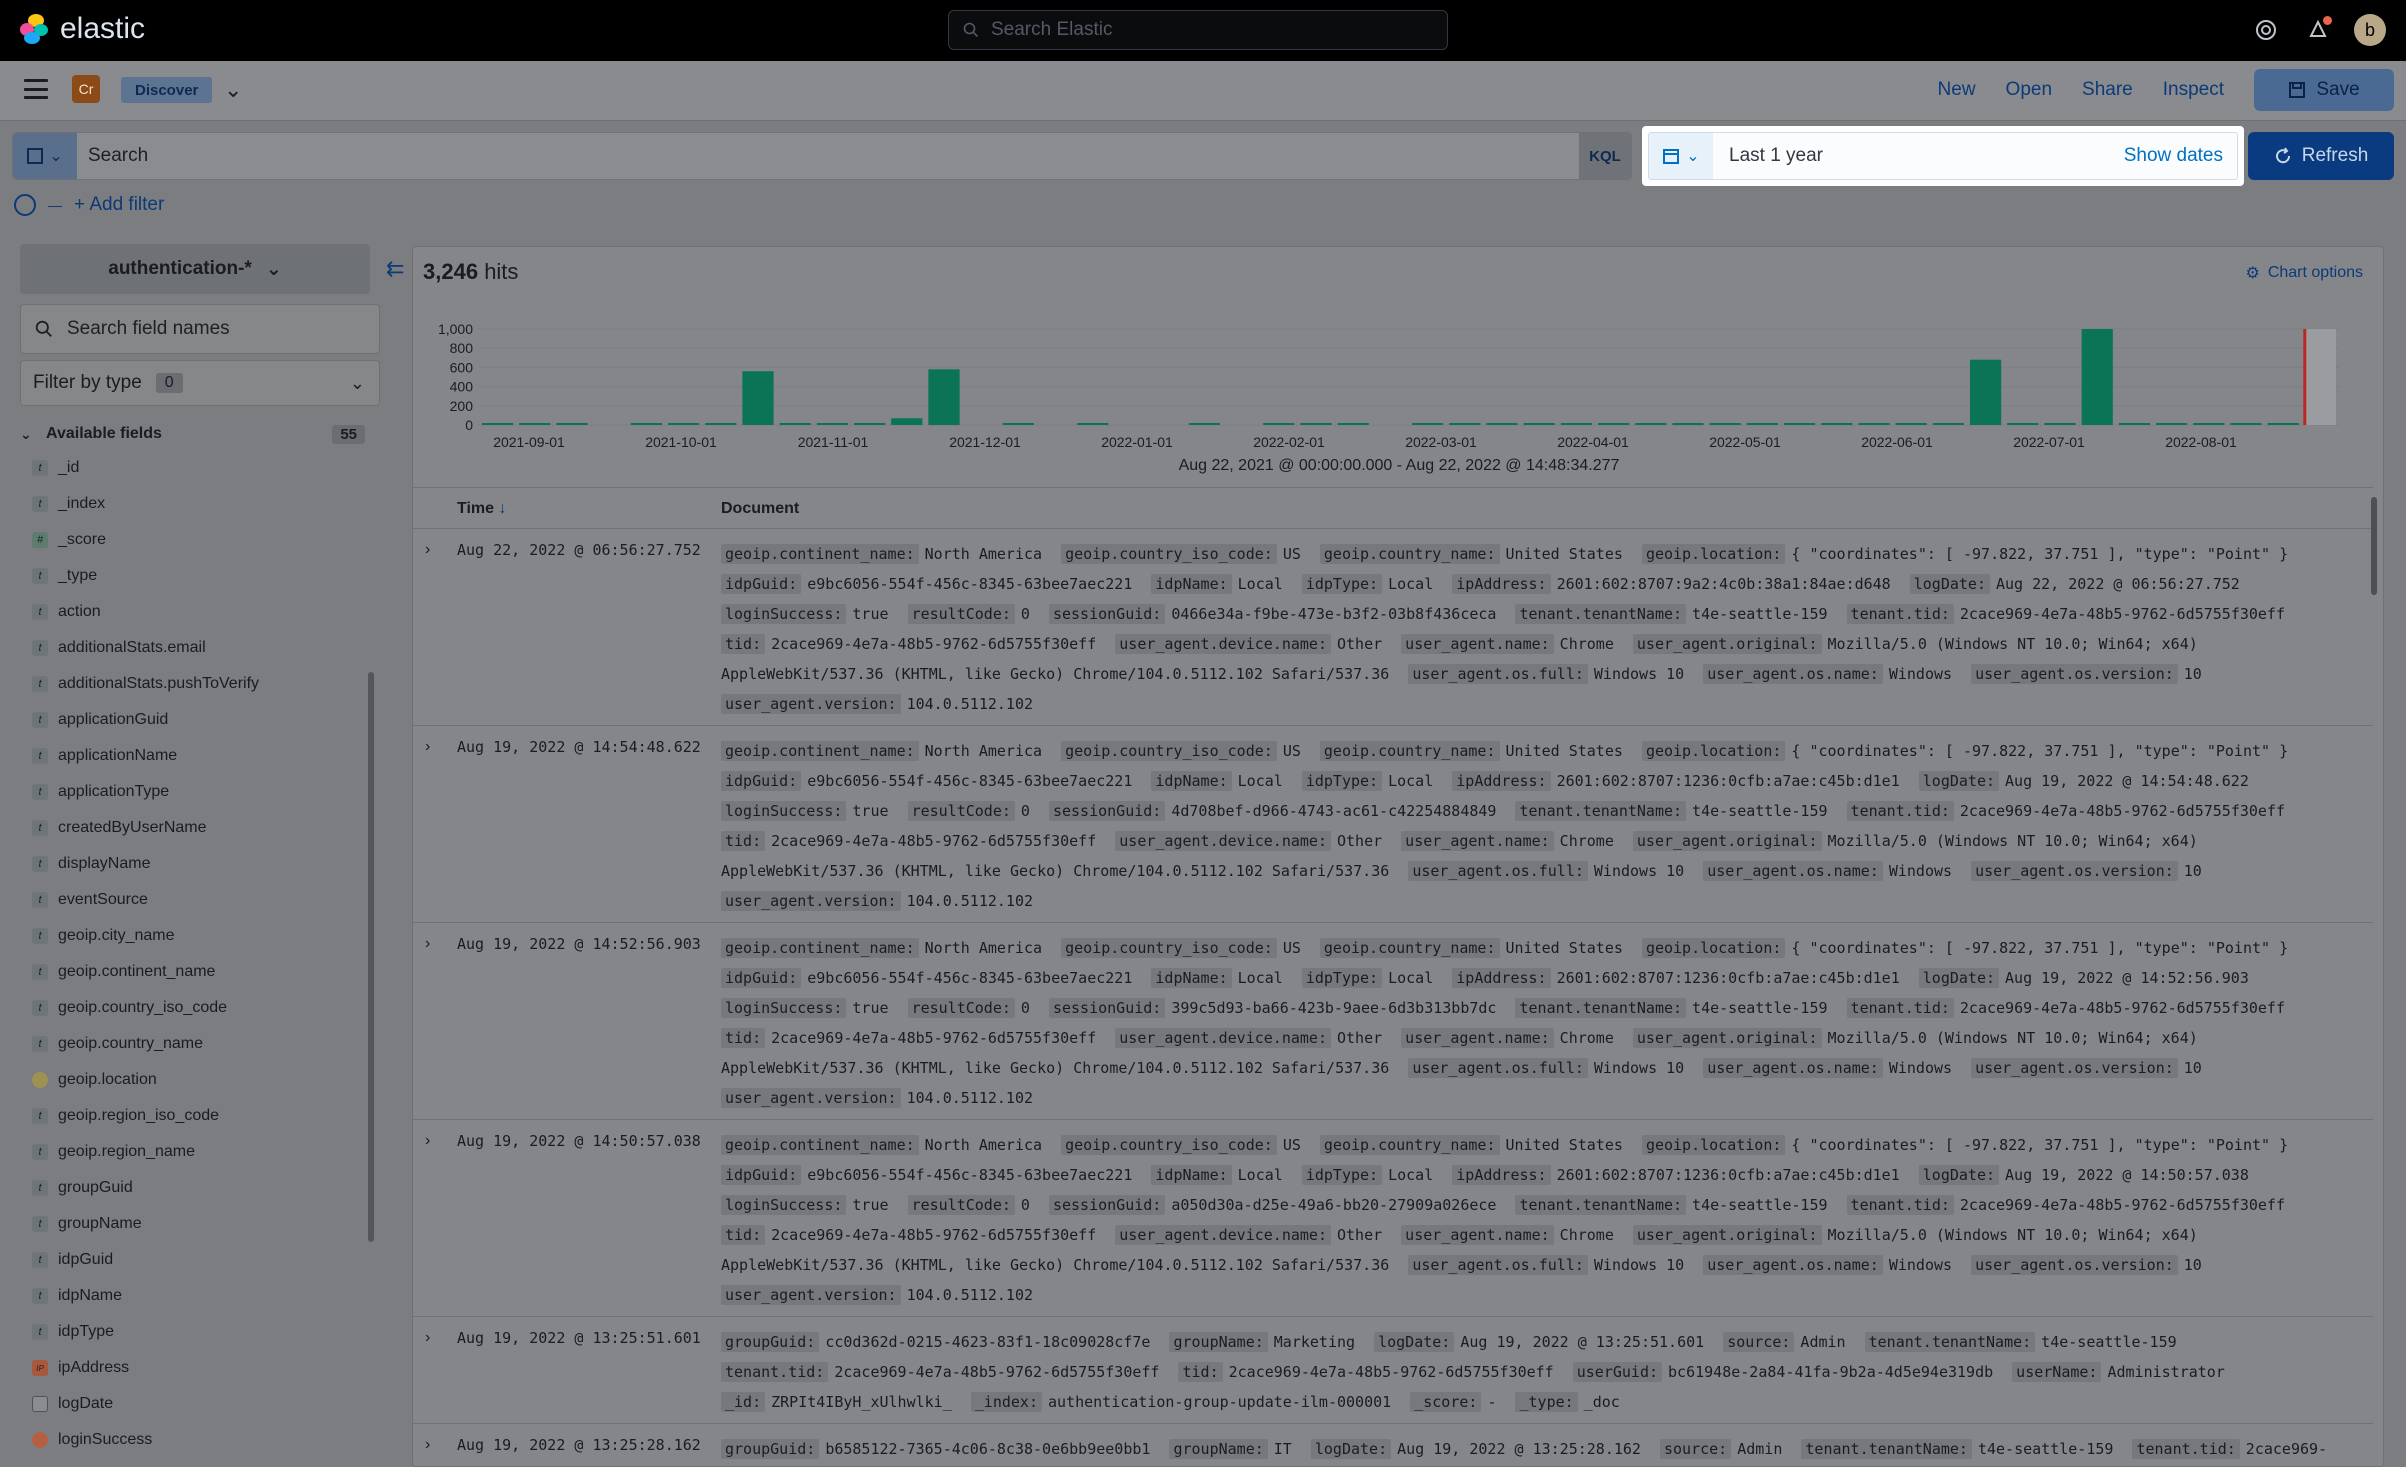 The image size is (2406, 1467). I want to click on field-item-action: t action, so click(192, 612).